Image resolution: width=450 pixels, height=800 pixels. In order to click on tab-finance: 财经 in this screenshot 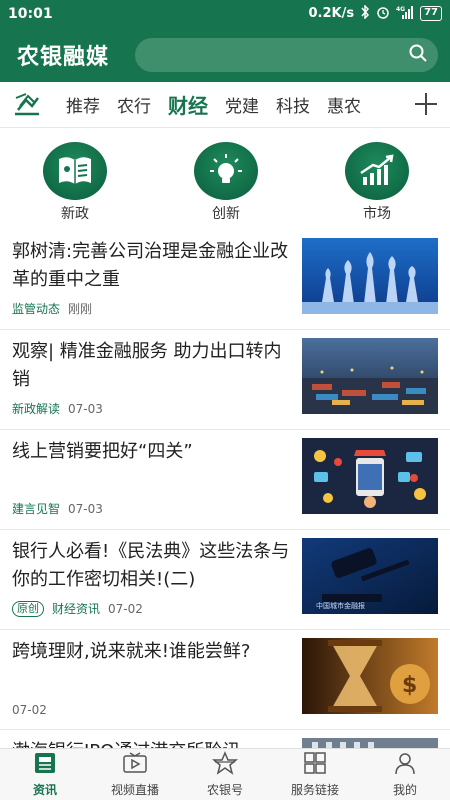, I will do `click(188, 104)`.